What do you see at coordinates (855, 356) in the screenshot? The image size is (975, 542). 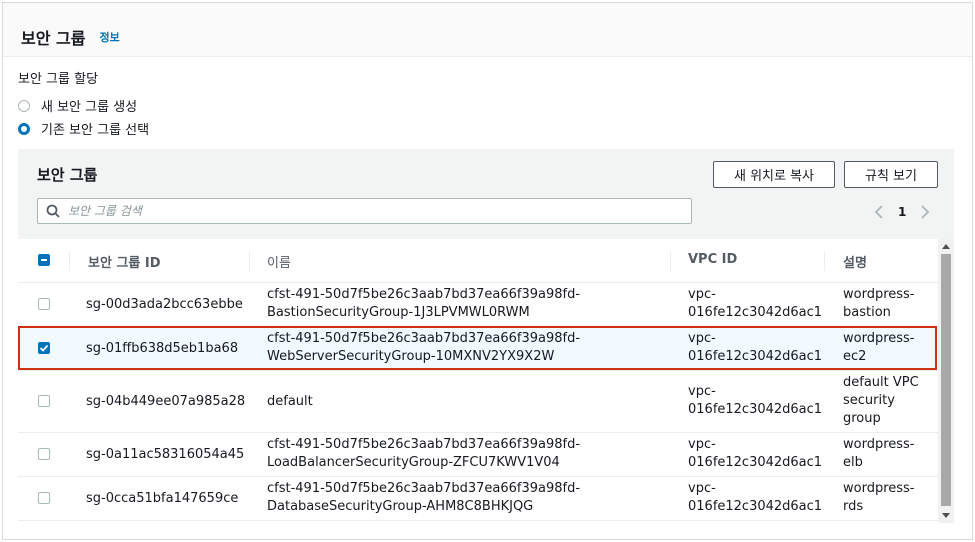 I see `description-line2: ec2` at bounding box center [855, 356].